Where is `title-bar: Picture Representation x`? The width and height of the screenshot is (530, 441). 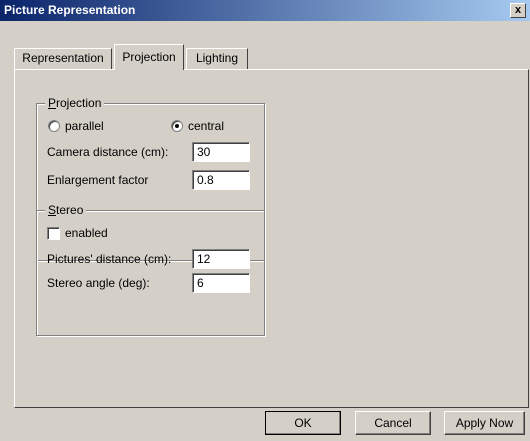 title-bar: Picture Representation x is located at coordinates (265, 10).